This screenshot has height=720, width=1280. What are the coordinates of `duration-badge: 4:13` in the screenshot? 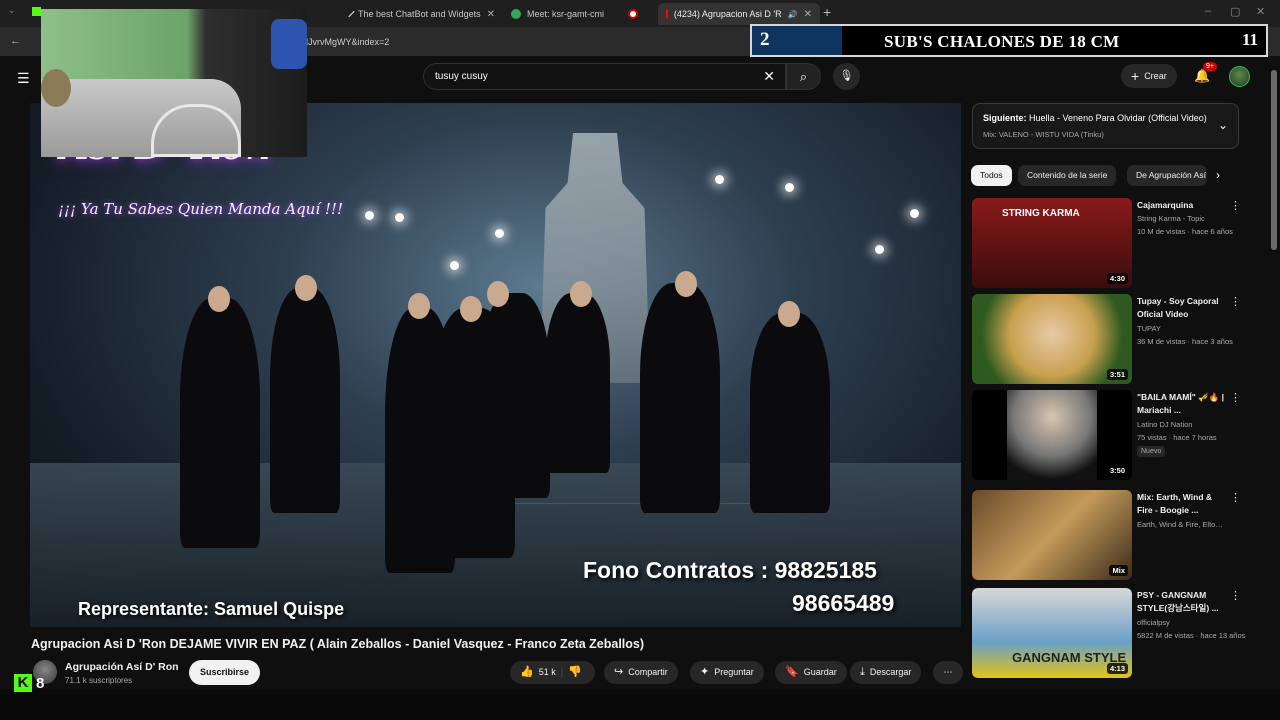 It's located at (1117, 668).